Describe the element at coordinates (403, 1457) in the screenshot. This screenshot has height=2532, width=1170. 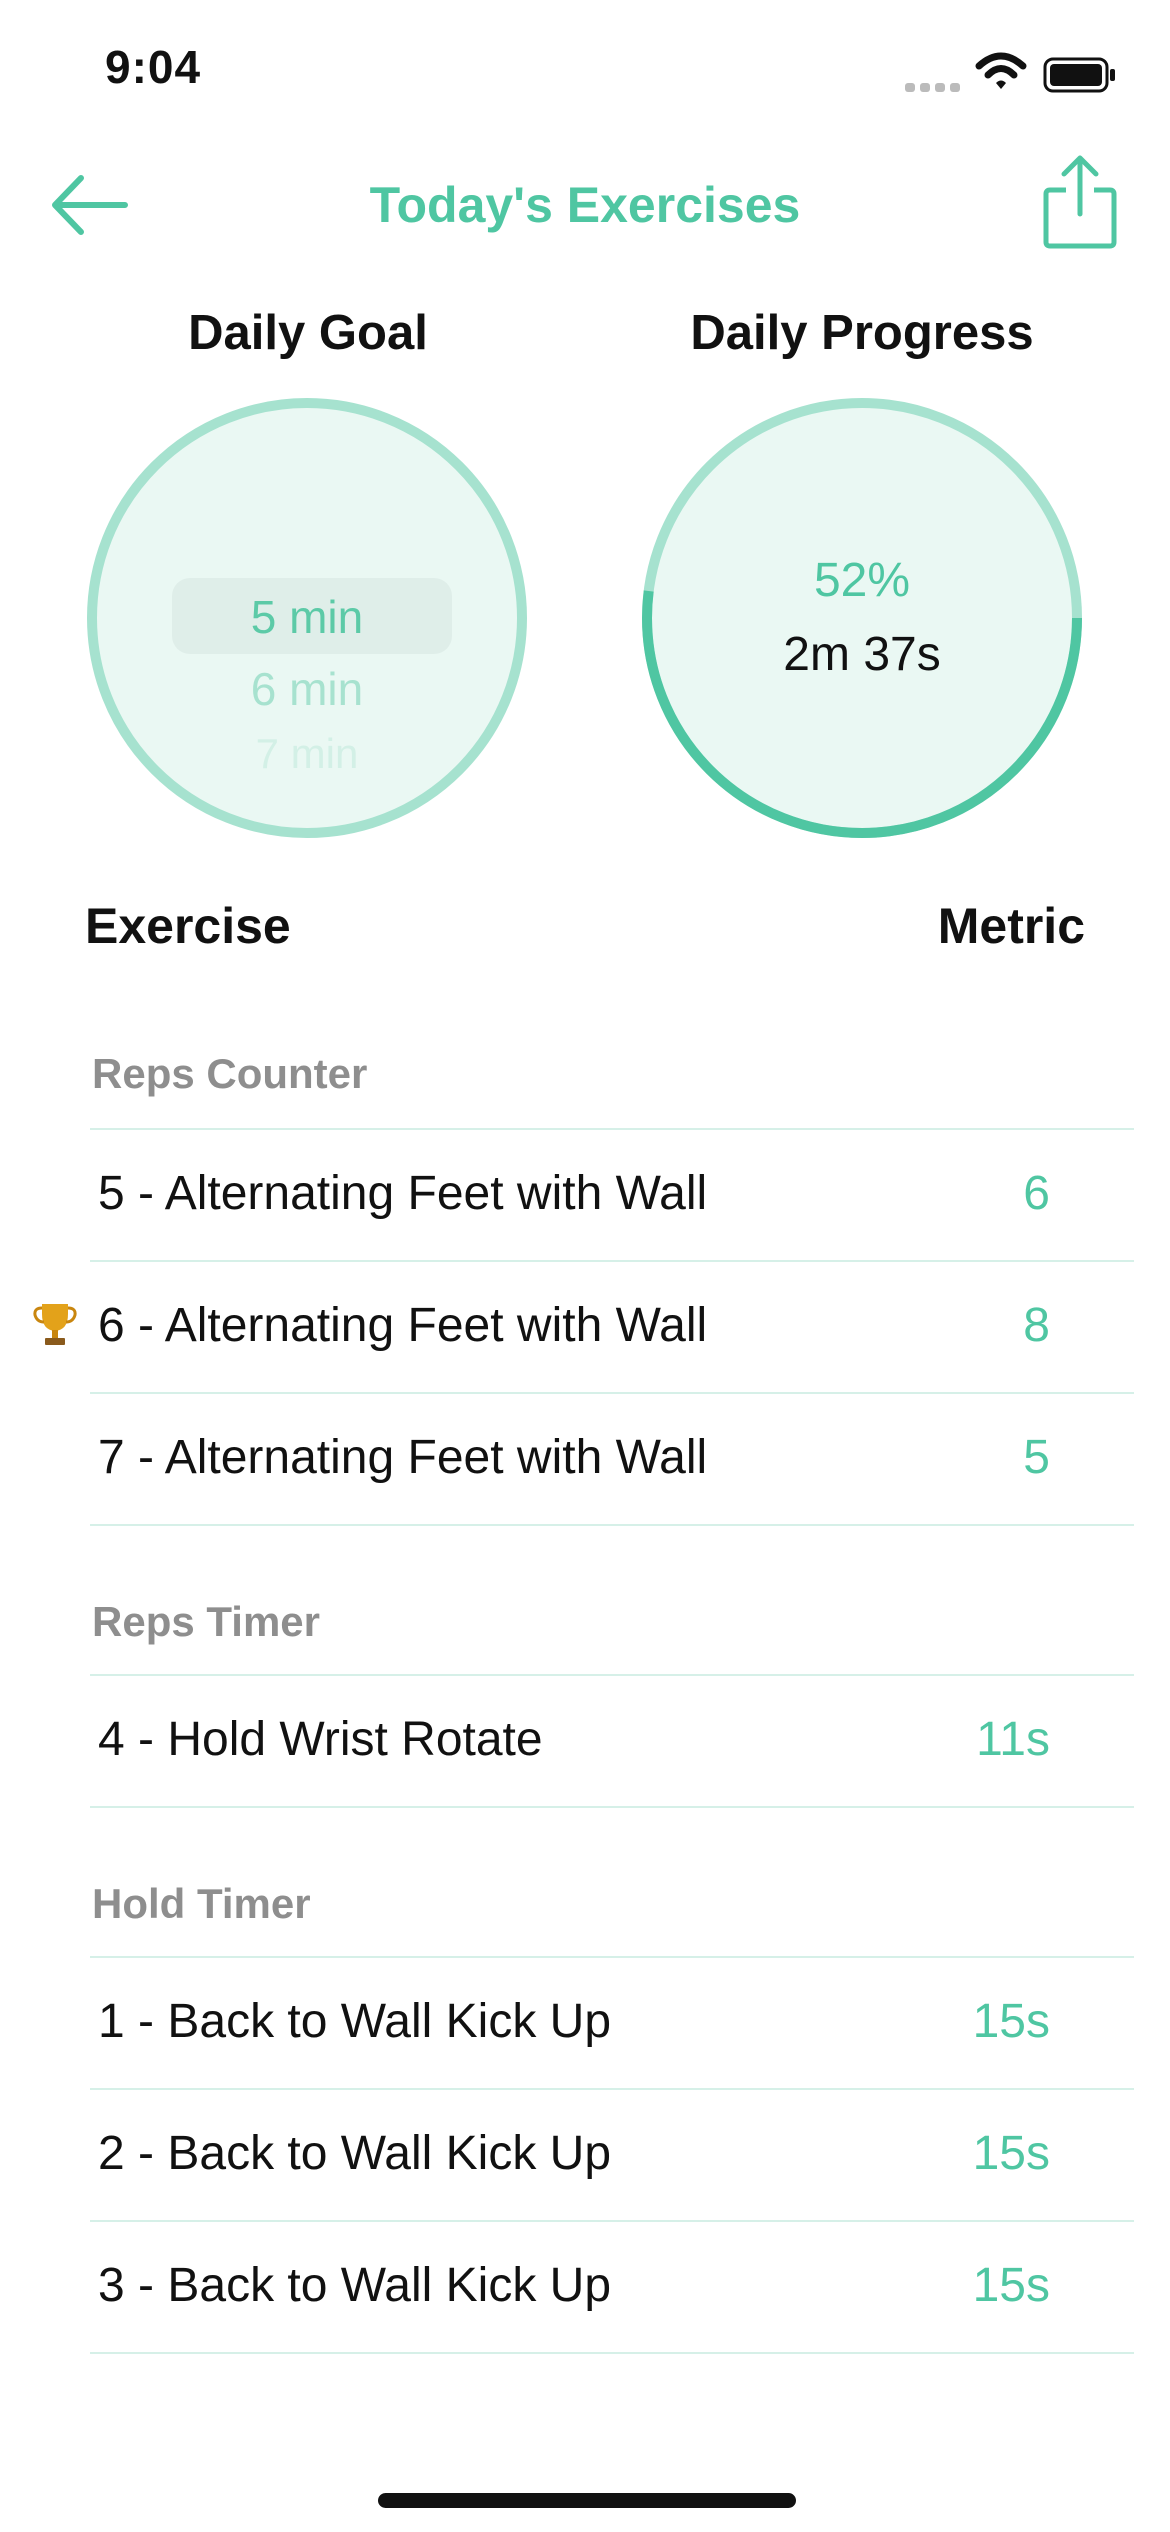
I see `exercise-name: 7 - Alternating Feet with Wall` at that location.